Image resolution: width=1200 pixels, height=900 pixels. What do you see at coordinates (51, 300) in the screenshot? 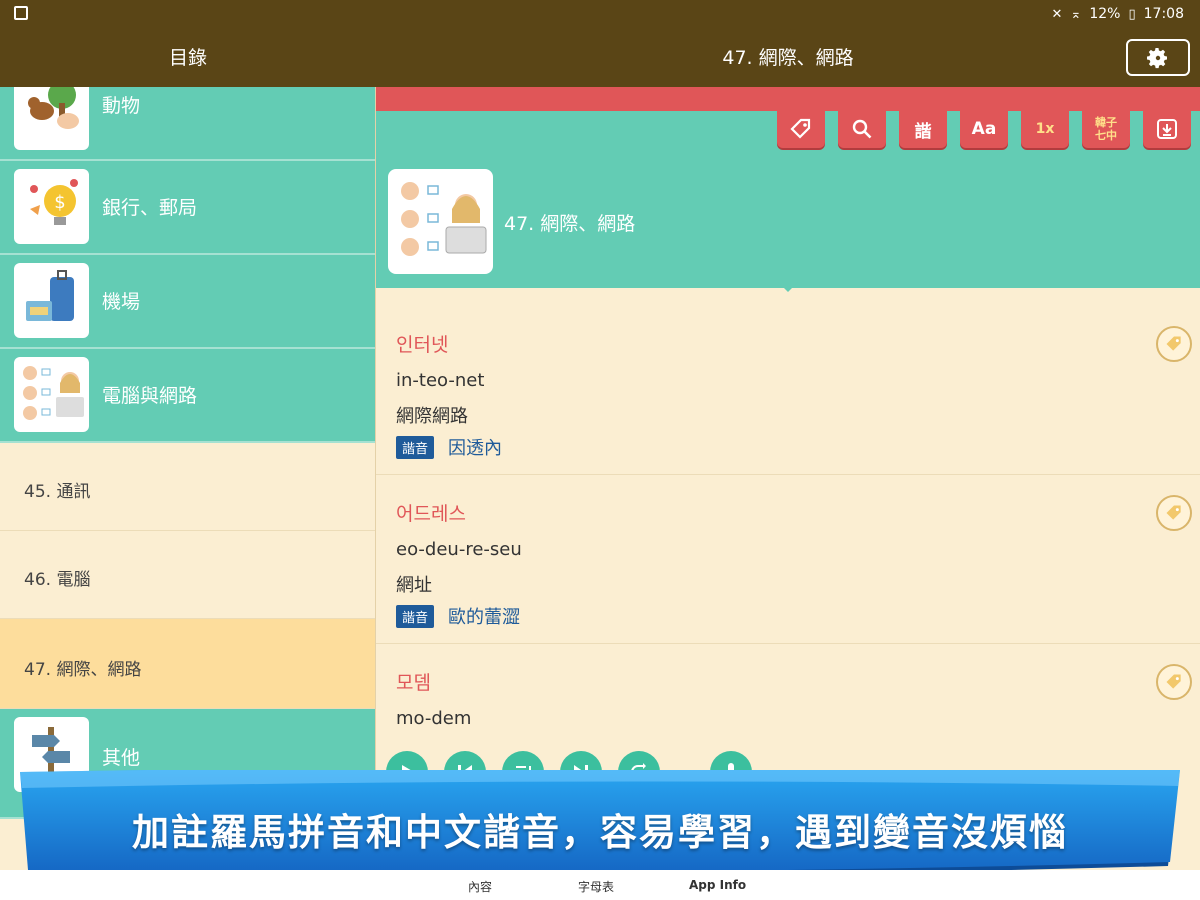
I see `airport-thumbnail` at bounding box center [51, 300].